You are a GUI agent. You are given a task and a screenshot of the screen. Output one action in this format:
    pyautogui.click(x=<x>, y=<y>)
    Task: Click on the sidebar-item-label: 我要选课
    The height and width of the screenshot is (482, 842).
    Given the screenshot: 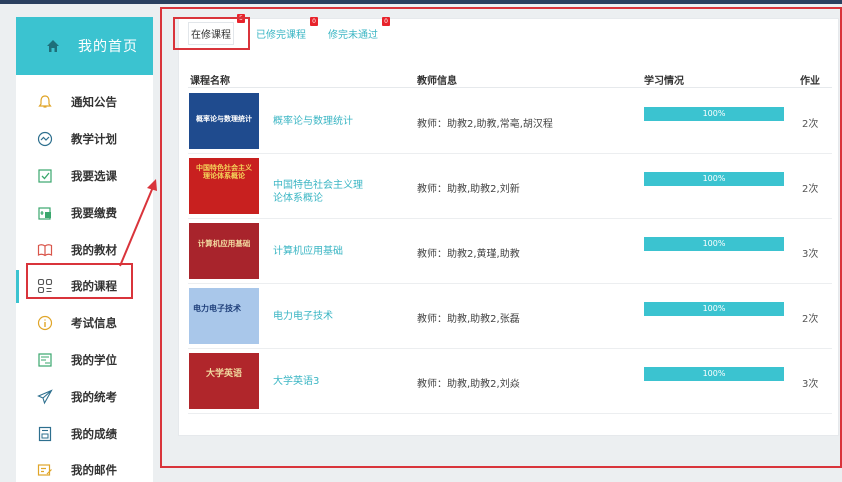 What is the action you would take?
    pyautogui.click(x=94, y=175)
    